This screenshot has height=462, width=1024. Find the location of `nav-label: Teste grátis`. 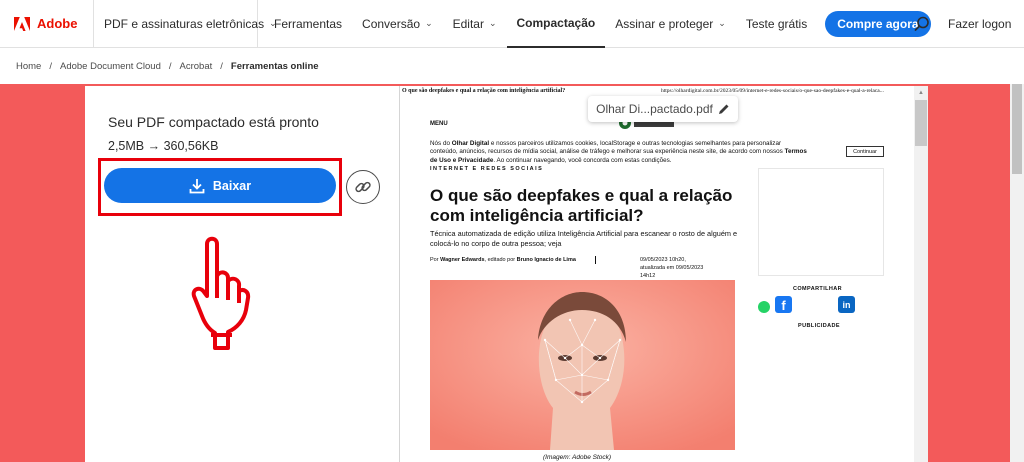

nav-label: Teste grátis is located at coordinates (776, 23).